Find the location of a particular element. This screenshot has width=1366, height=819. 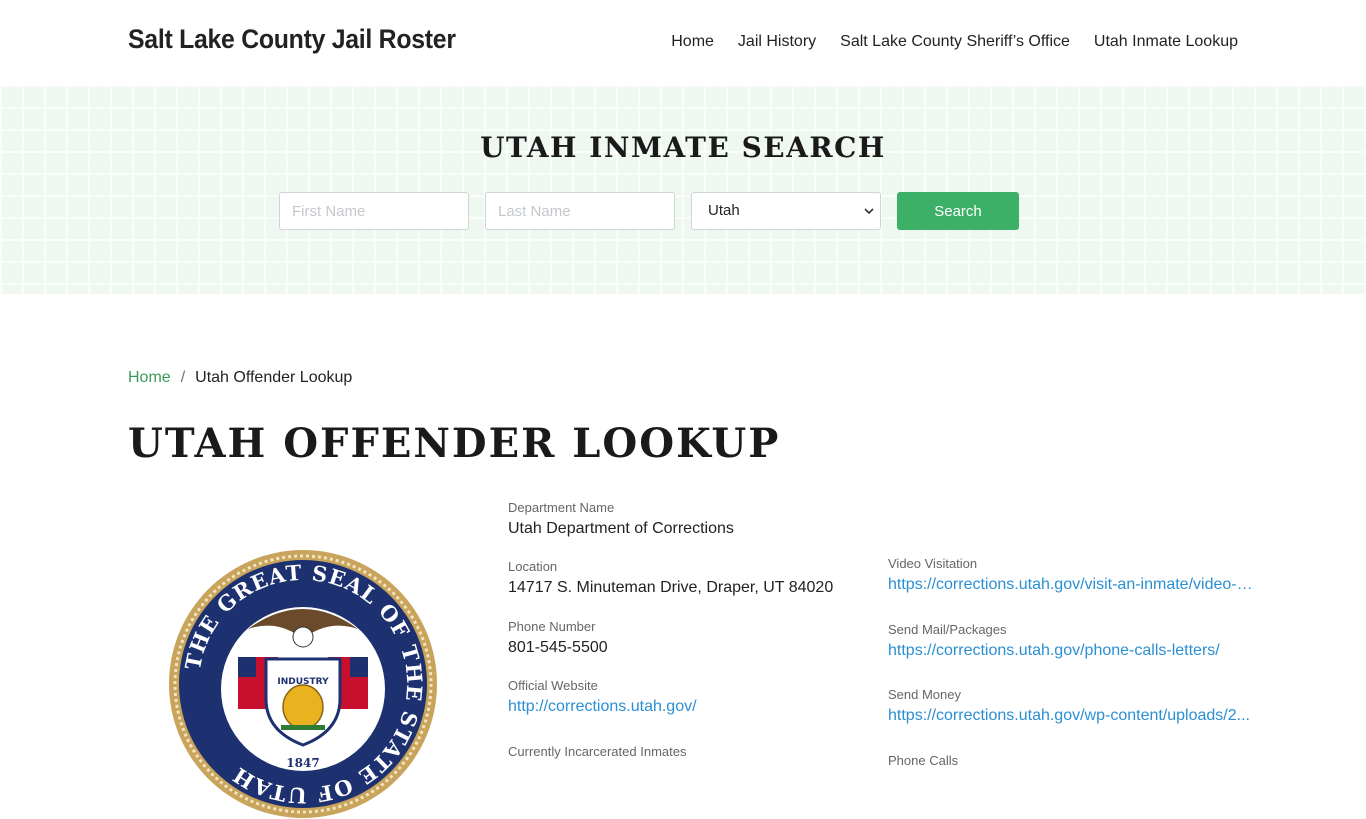

search-button: Search is located at coordinates (958, 211).